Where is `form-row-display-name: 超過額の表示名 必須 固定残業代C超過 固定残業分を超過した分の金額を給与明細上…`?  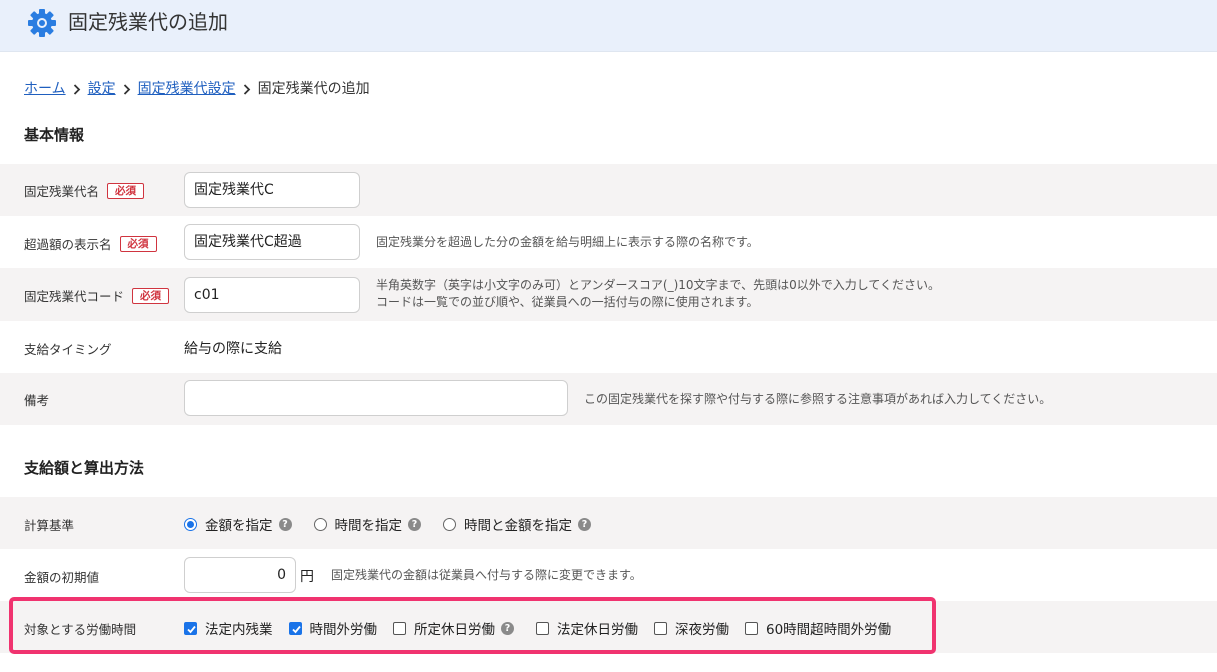 form-row-display-name: 超過額の表示名 必須 固定残業代C超過 固定残業分を超過した分の金額を給与明細上… is located at coordinates (608, 242).